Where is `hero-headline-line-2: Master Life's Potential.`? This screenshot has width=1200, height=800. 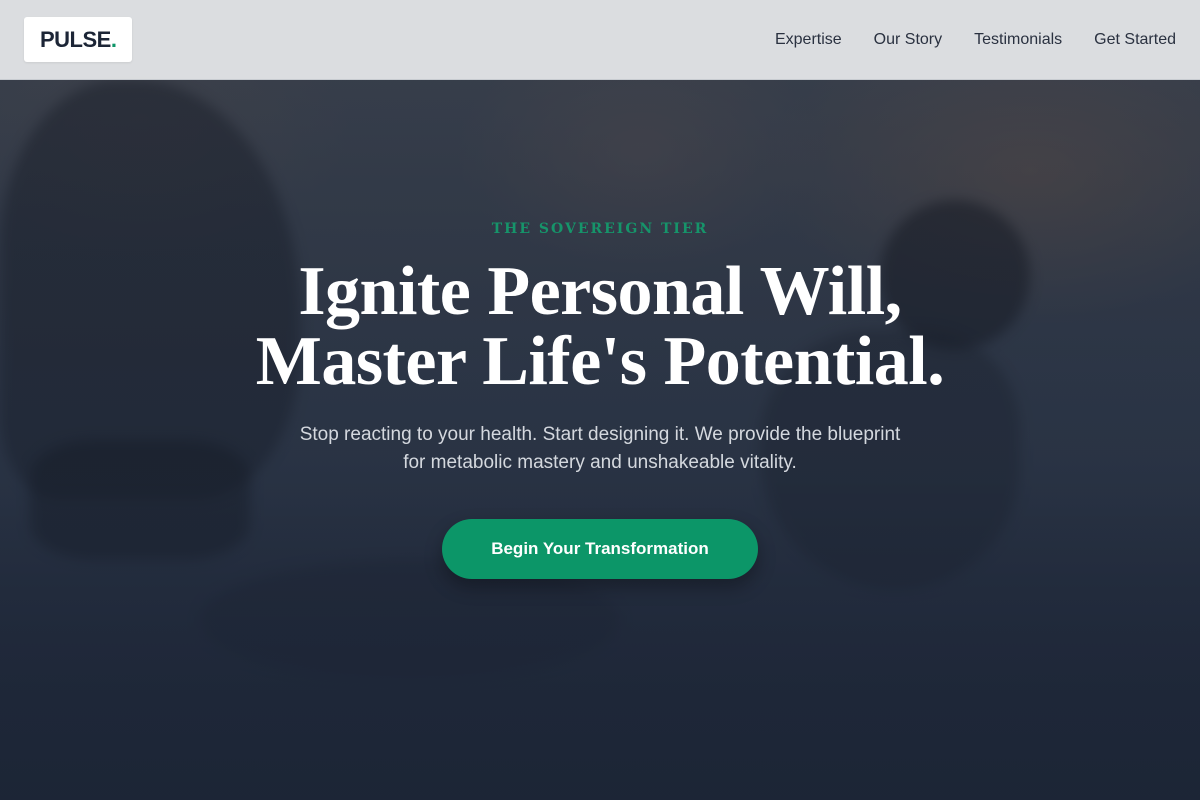
hero-headline-line-2: Master Life's Potential. is located at coordinates (600, 361).